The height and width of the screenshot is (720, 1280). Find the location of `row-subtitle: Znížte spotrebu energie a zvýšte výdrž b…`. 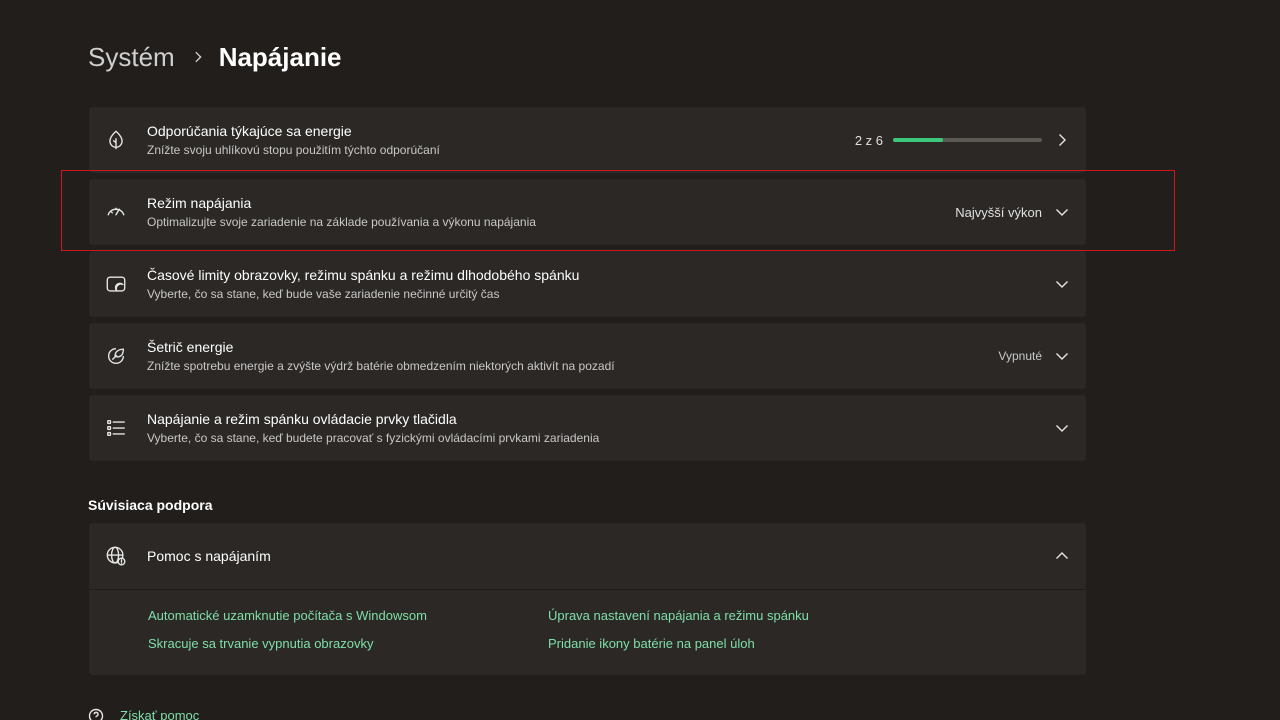

row-subtitle: Znížte spotrebu energie a zvýšte výdrž b… is located at coordinates (381, 366).